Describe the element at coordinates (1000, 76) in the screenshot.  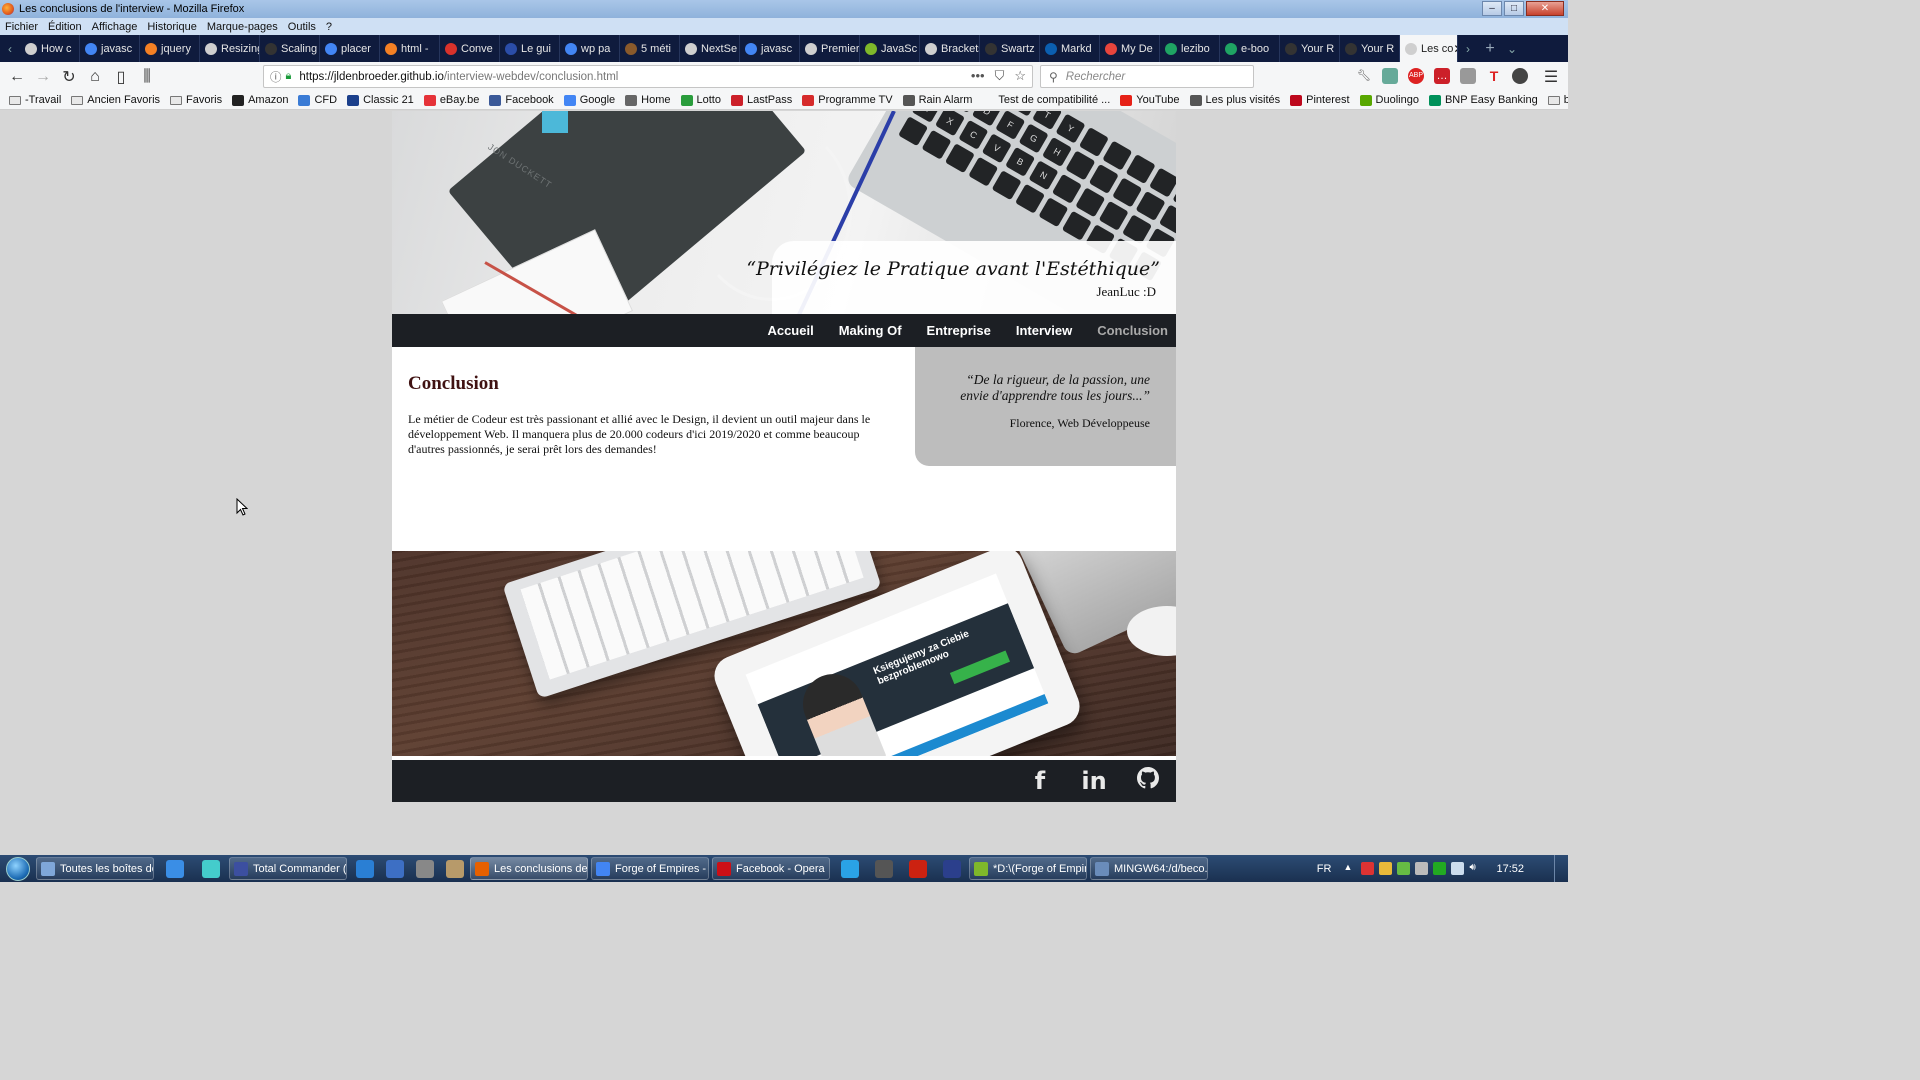
I see `pocket-icon: ⛉` at that location.